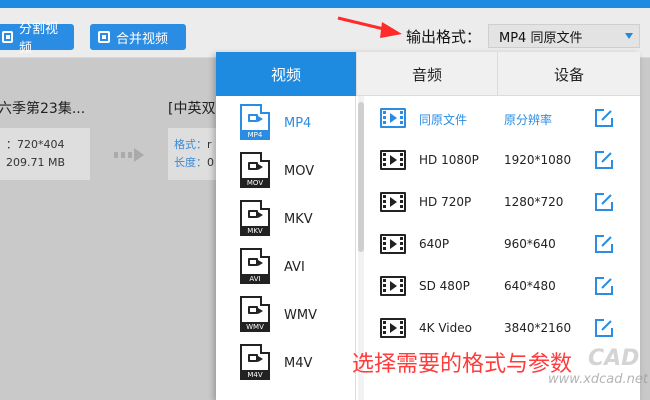 The image size is (650, 400). Describe the element at coordinates (298, 363) in the screenshot. I see `format-name: M4V` at that location.